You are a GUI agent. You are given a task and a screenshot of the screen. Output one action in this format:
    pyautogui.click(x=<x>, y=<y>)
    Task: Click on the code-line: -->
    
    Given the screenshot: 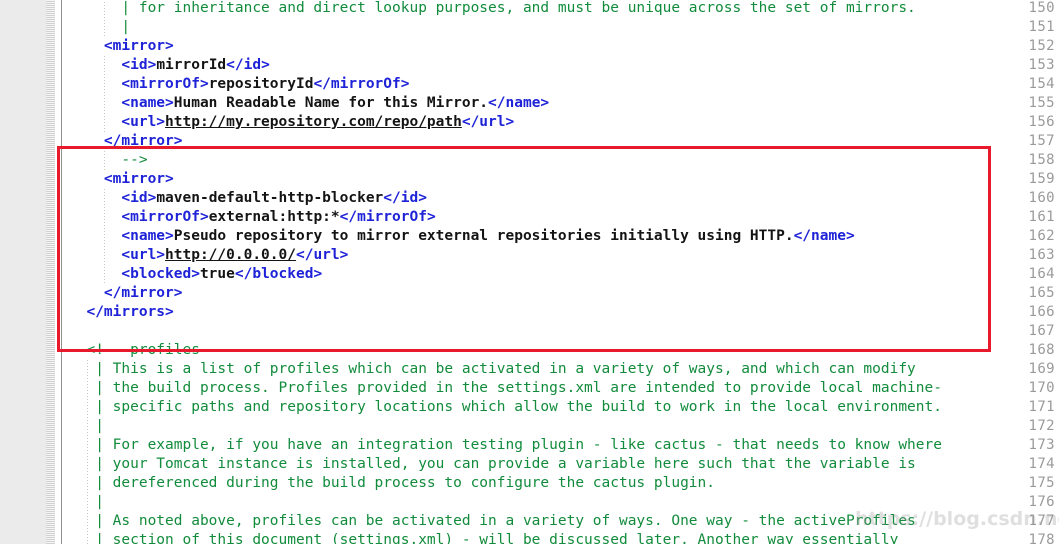 What is the action you would take?
    pyautogui.click(x=108, y=160)
    